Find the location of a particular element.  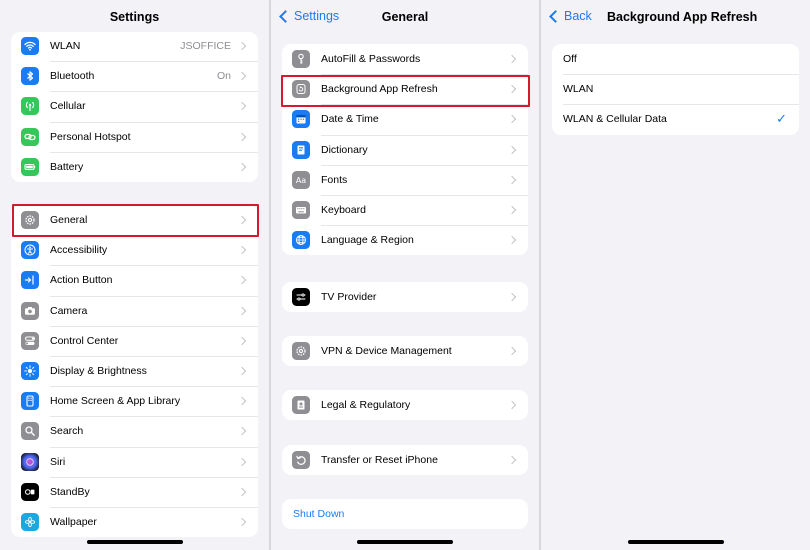

general-navbar: Settings General is located at coordinates (405, 17).